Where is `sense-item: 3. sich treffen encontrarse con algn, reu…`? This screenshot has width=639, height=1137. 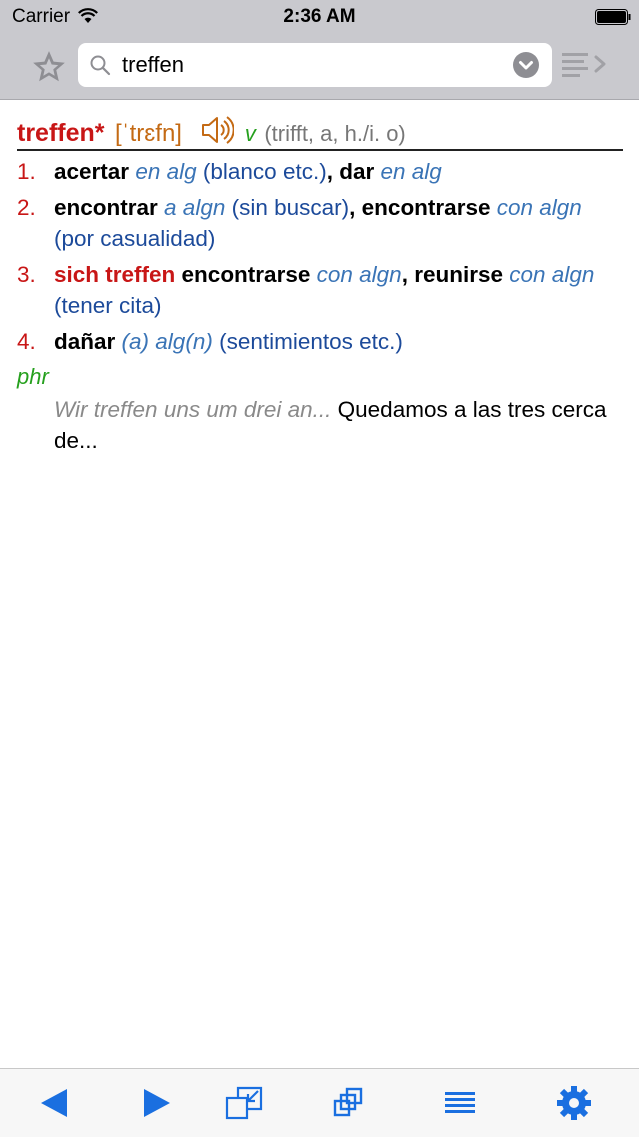 sense-item: 3. sich treffen encontrarse con algn, reu… is located at coordinates (317, 290).